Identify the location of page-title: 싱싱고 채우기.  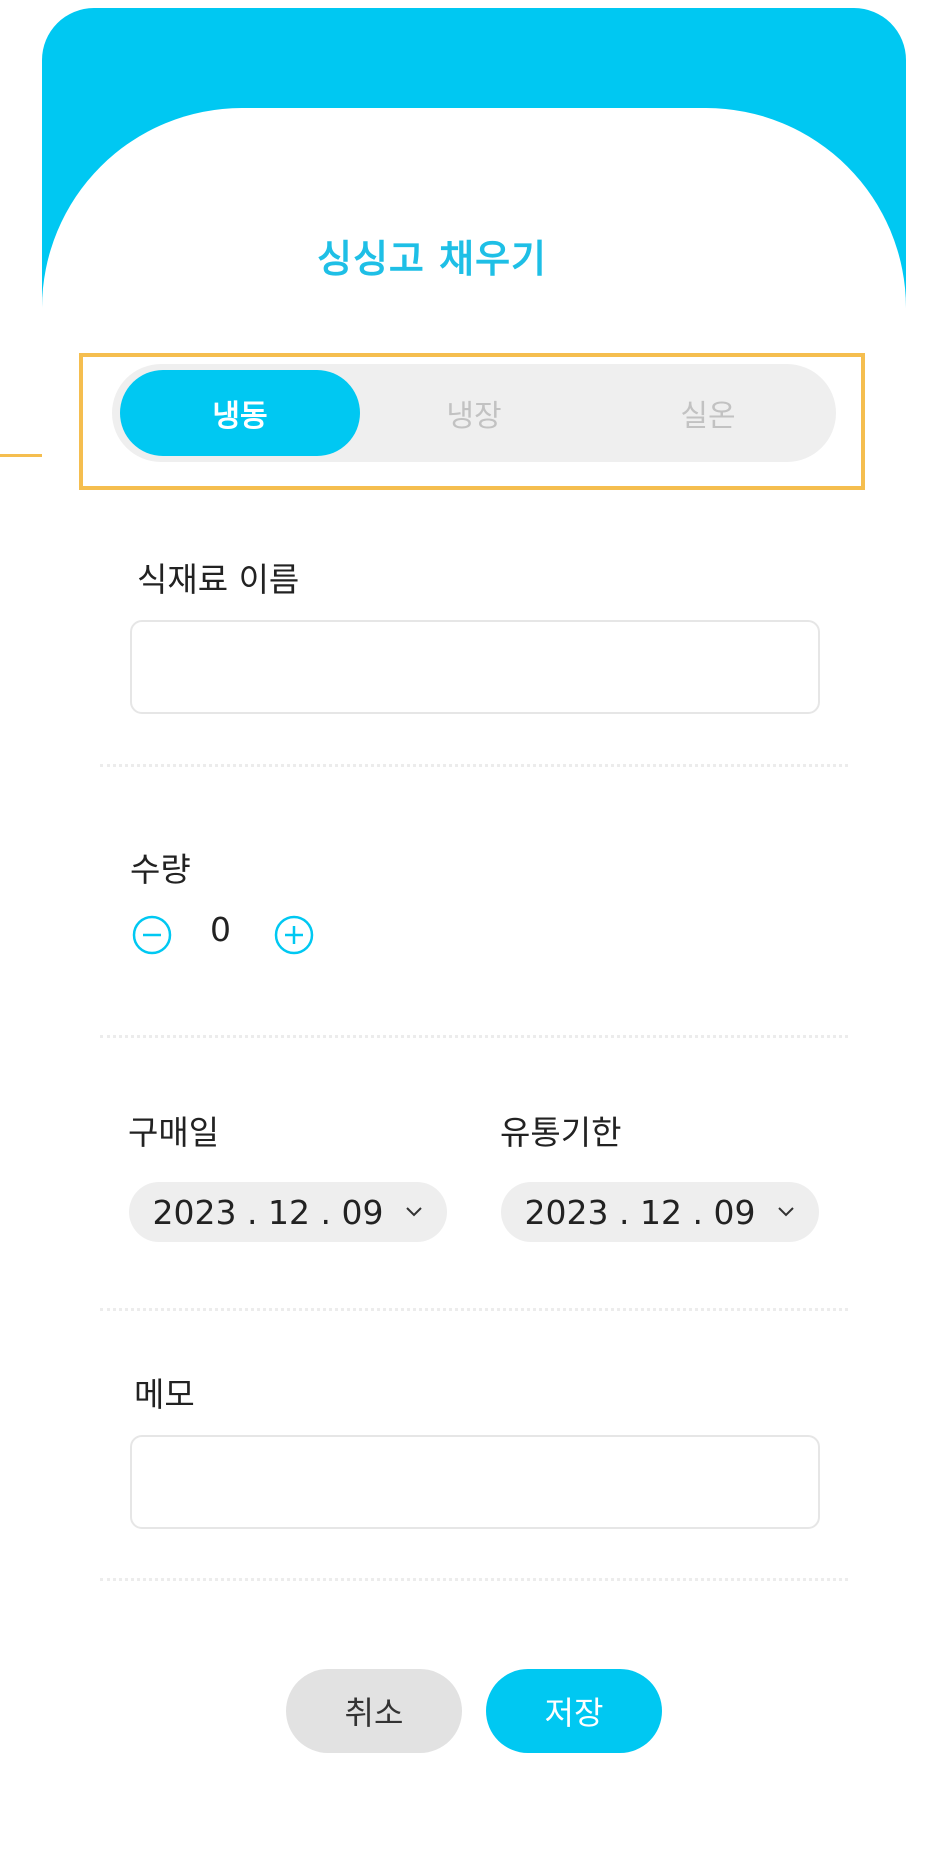
(432, 259).